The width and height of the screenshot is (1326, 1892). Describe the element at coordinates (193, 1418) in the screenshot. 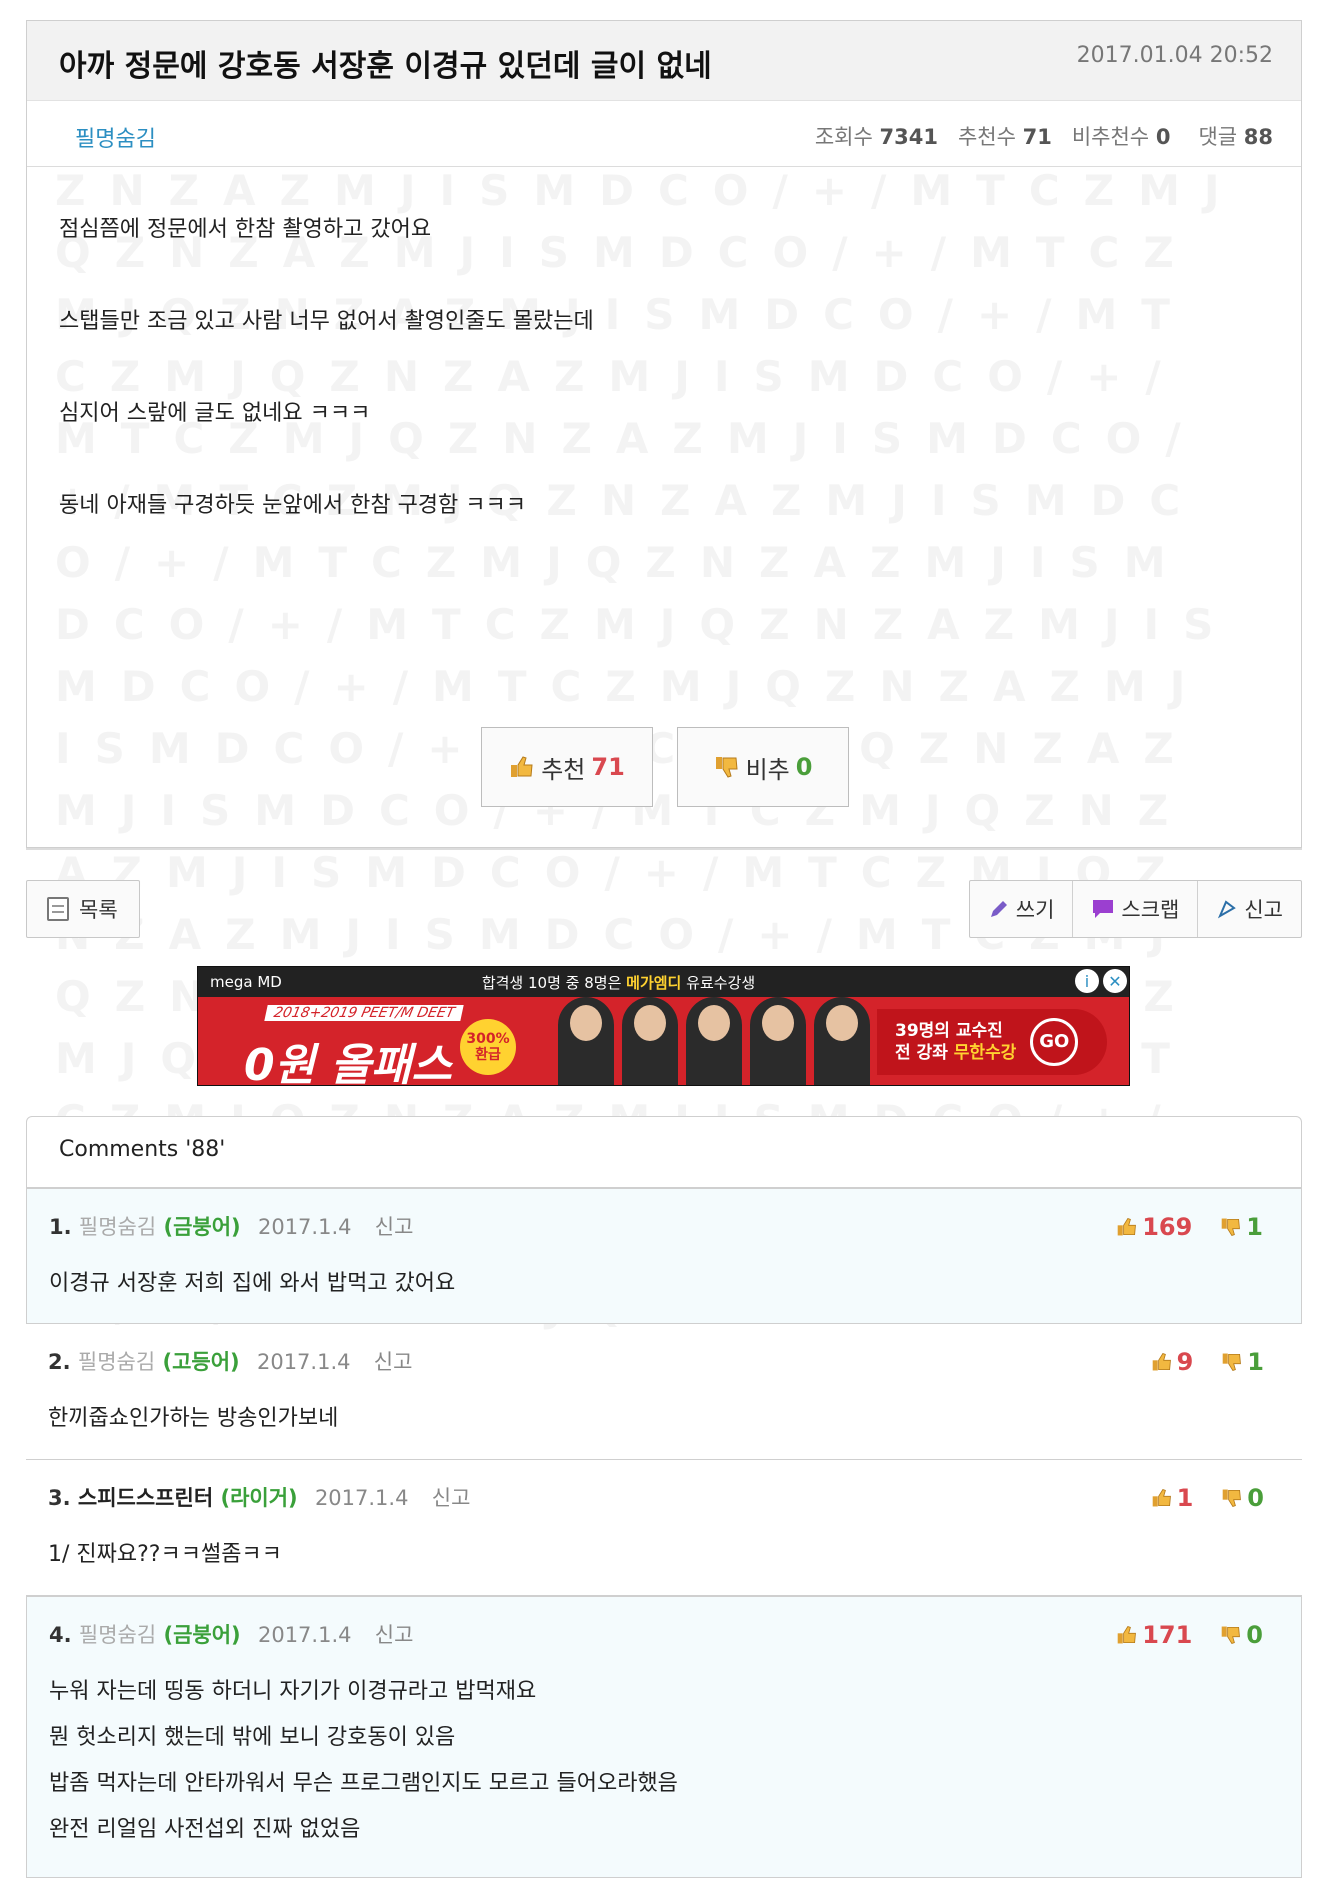

I see `comment-text: 한끼줍쇼인가하는 방송인가보네` at that location.